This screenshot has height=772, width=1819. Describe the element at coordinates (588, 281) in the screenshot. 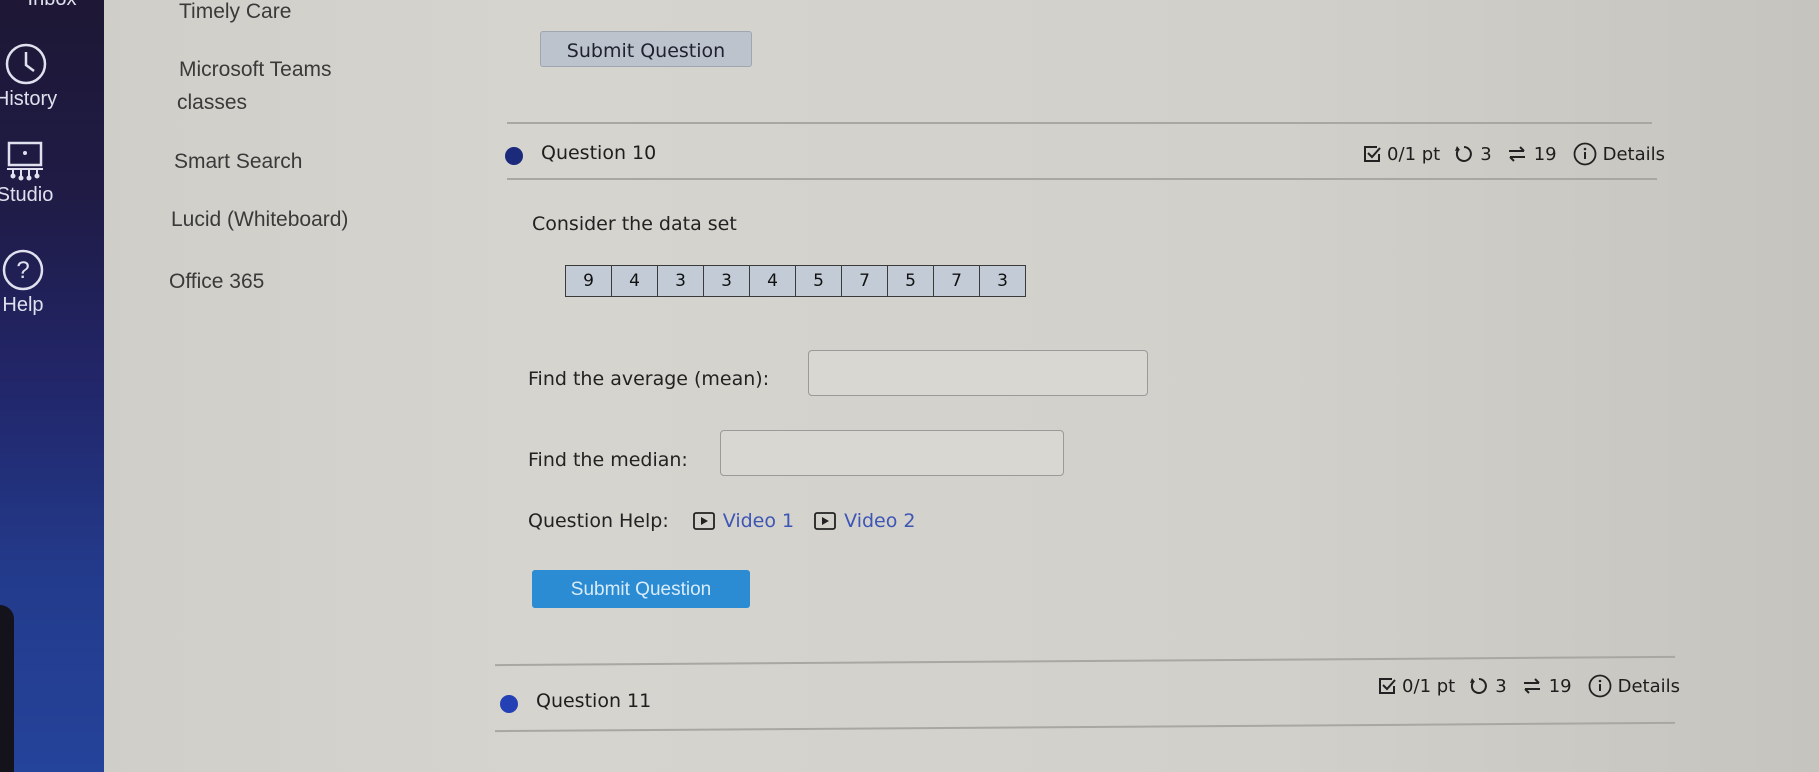

I see `data-set-cell: 9` at that location.